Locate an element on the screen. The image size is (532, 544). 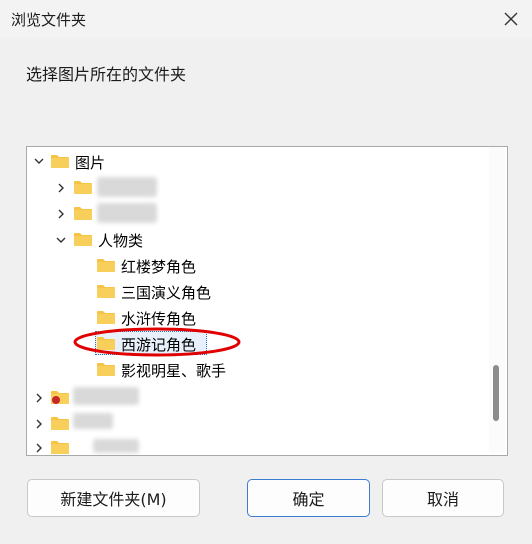
dialog-prompt: 选择图片所在的文件夹 is located at coordinates (106, 74).